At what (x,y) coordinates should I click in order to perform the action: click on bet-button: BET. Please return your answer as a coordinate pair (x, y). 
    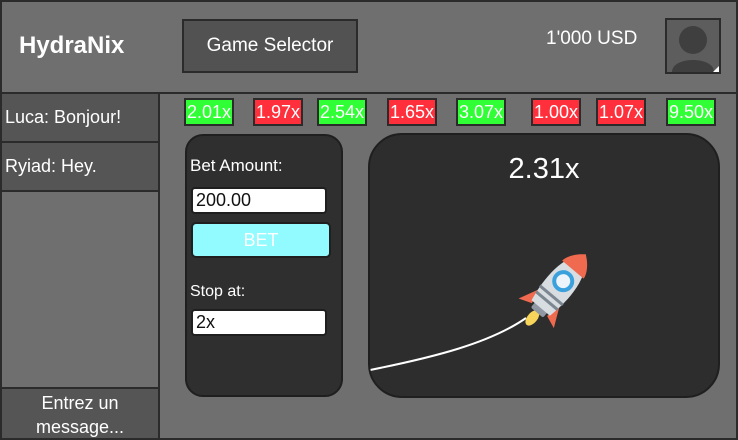
    Looking at the image, I should click on (261, 240).